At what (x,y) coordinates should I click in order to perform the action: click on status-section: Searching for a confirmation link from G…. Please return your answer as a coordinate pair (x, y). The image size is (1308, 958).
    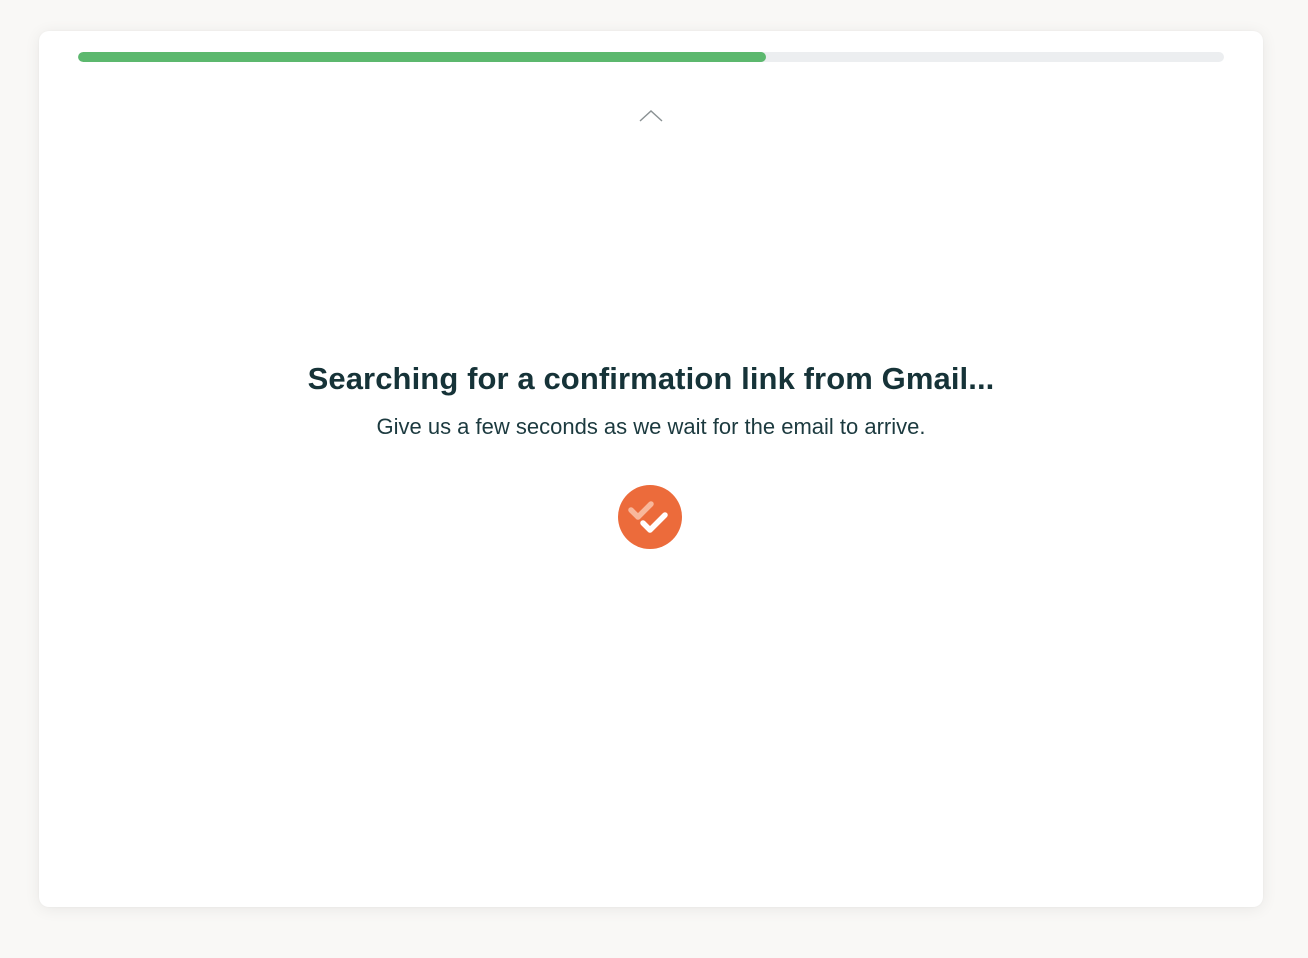
    Looking at the image, I should click on (651, 400).